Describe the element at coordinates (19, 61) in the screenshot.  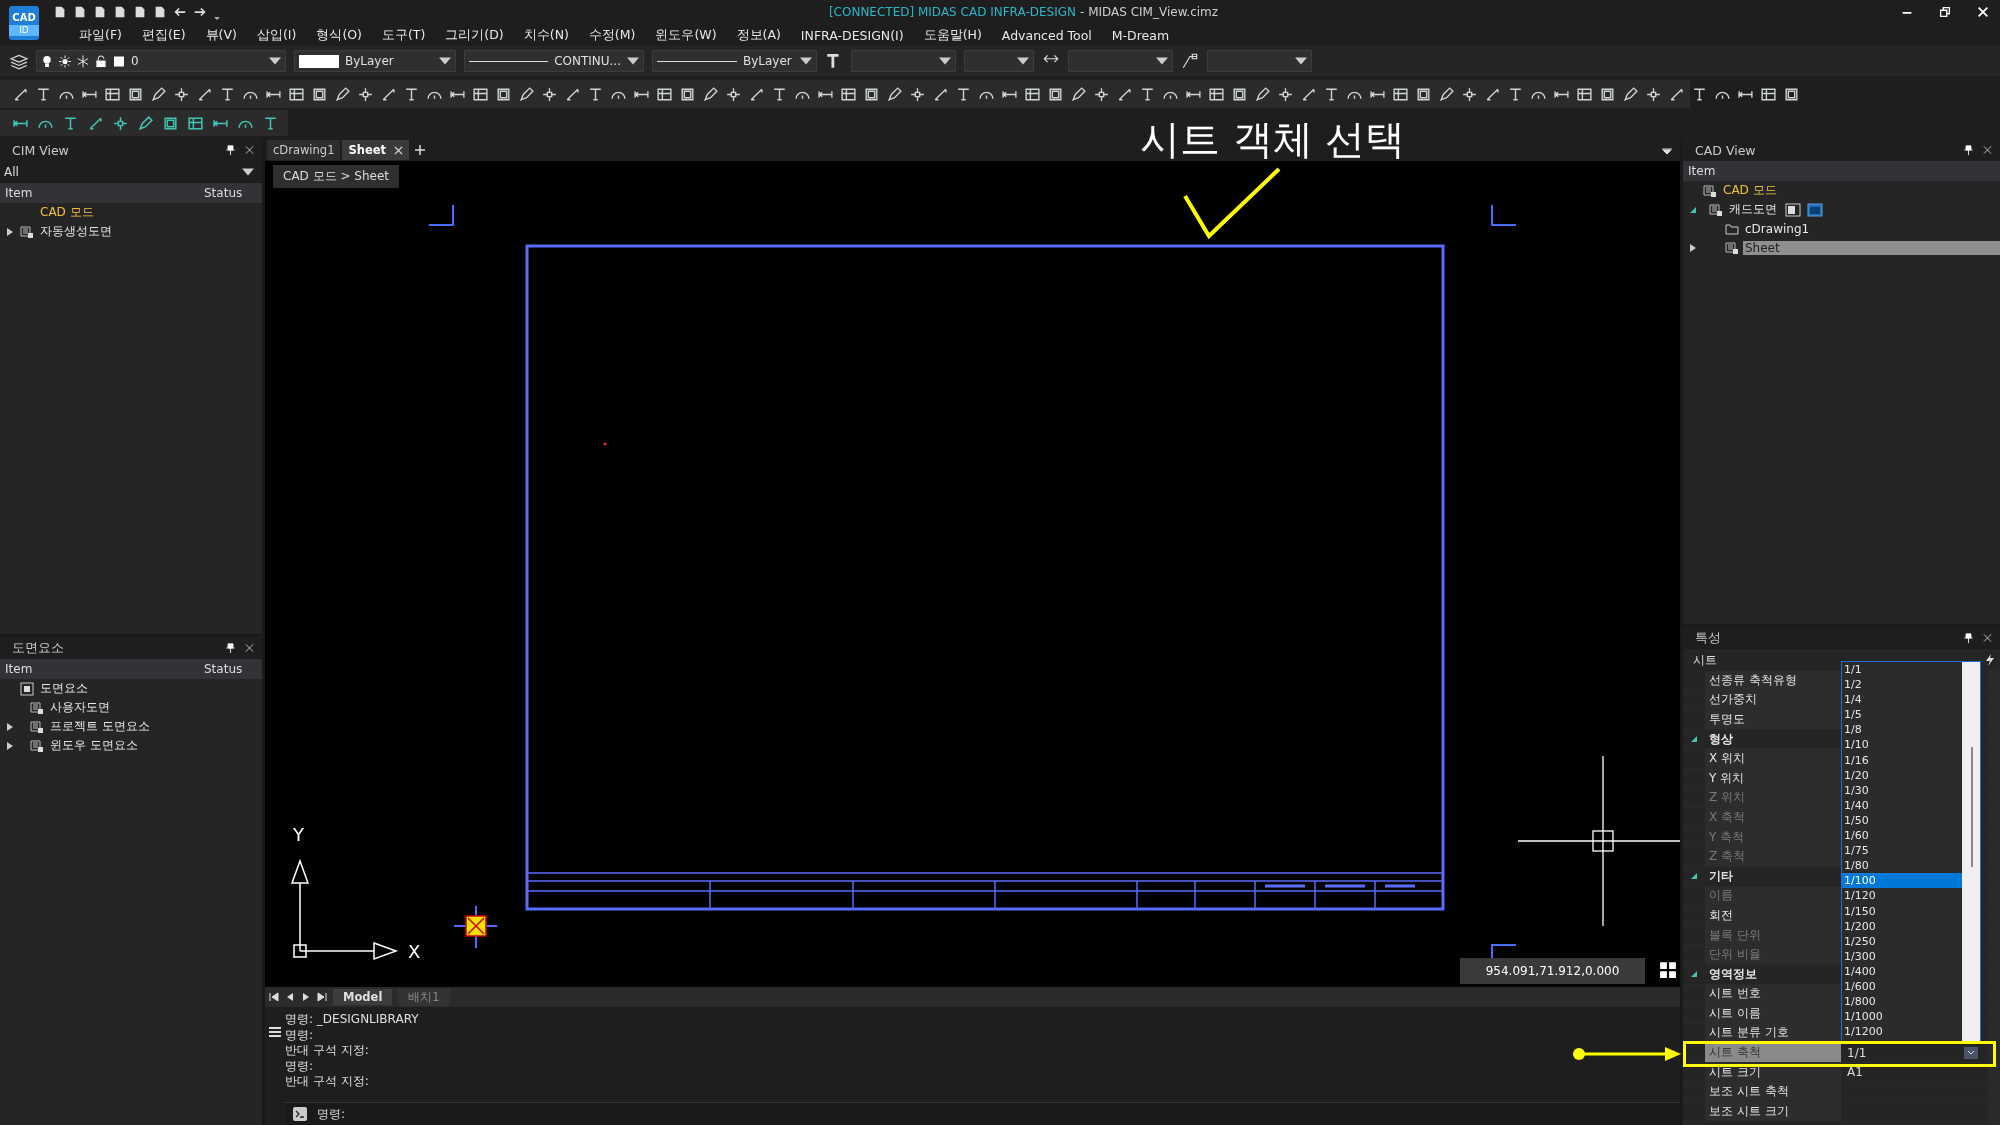
I see `layers-icon` at that location.